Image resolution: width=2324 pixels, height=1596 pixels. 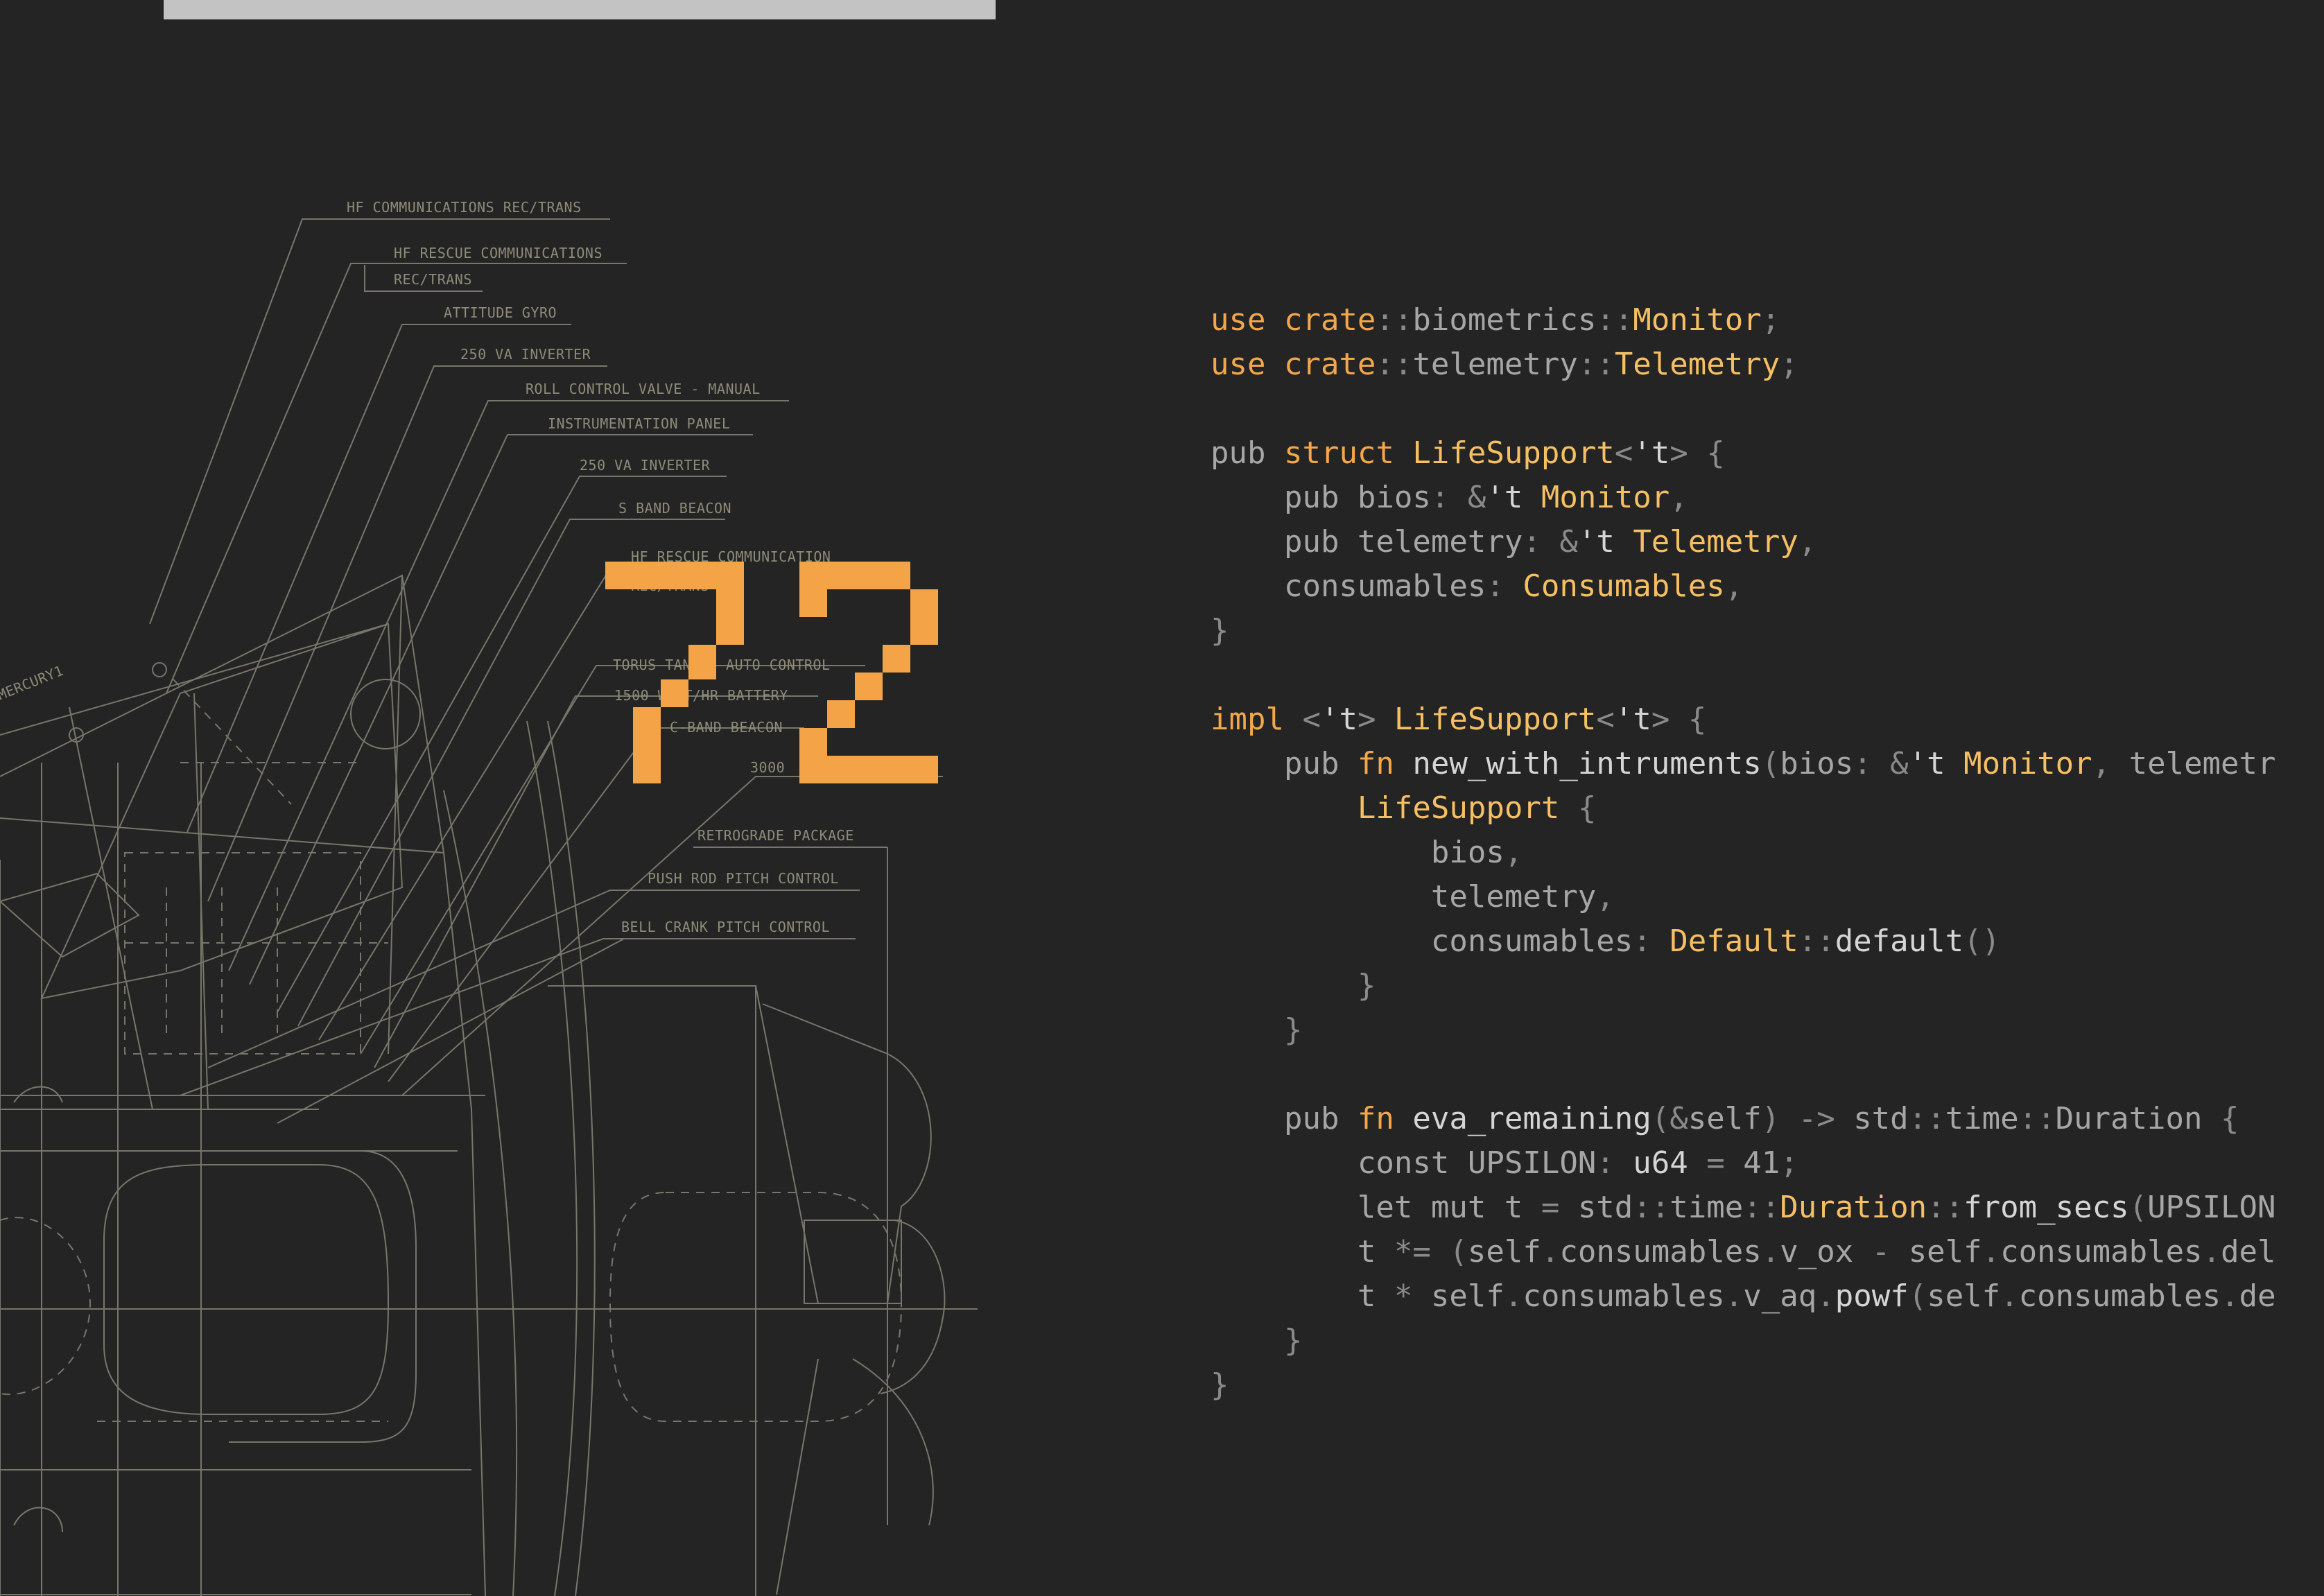 I want to click on code-line: telemetry,, so click(x=1743, y=897).